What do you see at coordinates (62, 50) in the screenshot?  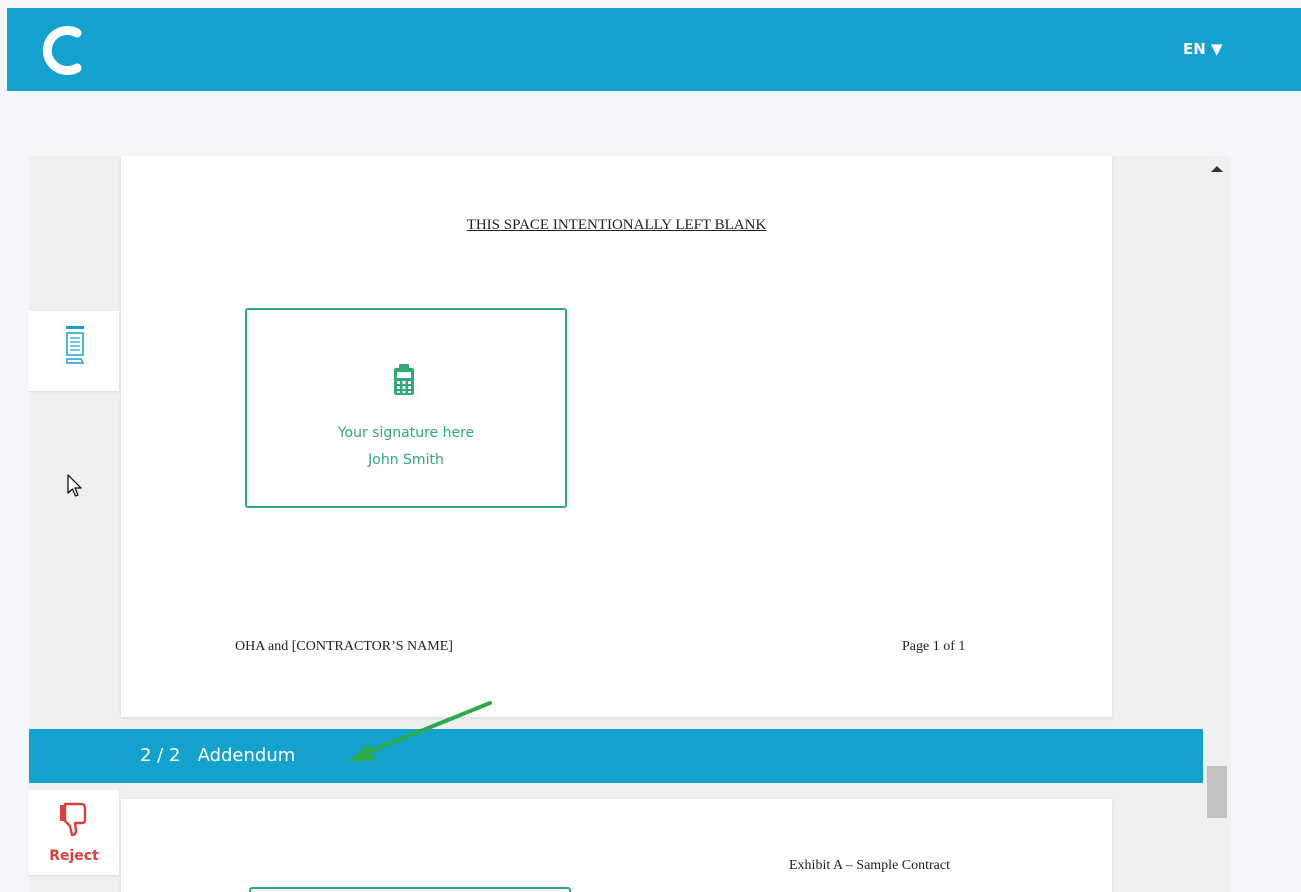 I see `c-logo-icon` at bounding box center [62, 50].